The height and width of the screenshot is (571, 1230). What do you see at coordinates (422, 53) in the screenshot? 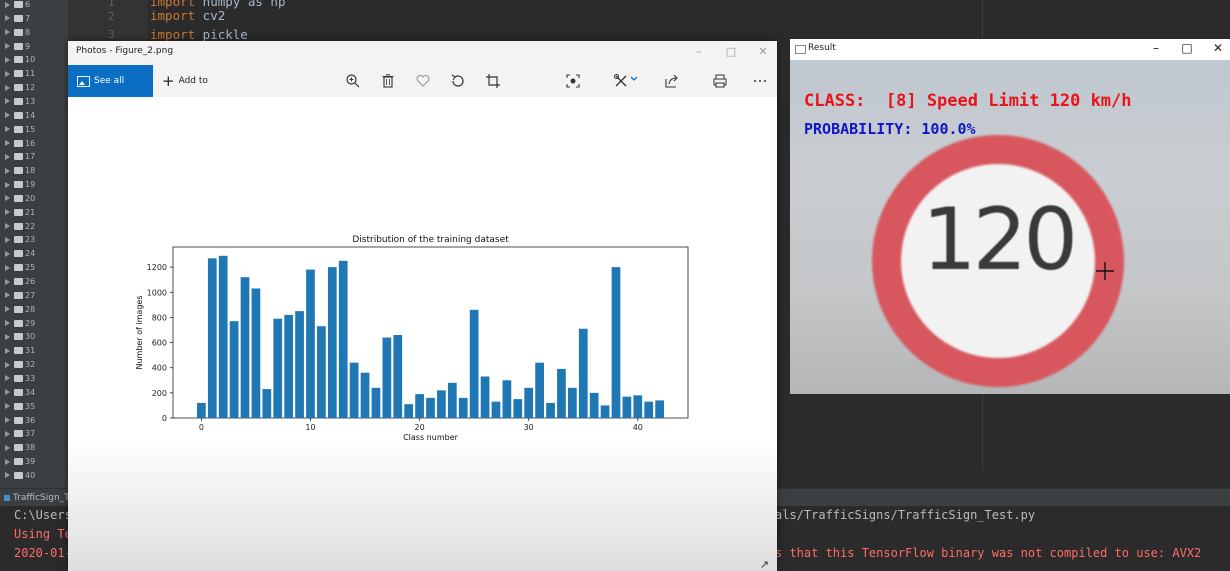
I see `photos-title-bar: Photos - Figure_2.png – □ ✕` at bounding box center [422, 53].